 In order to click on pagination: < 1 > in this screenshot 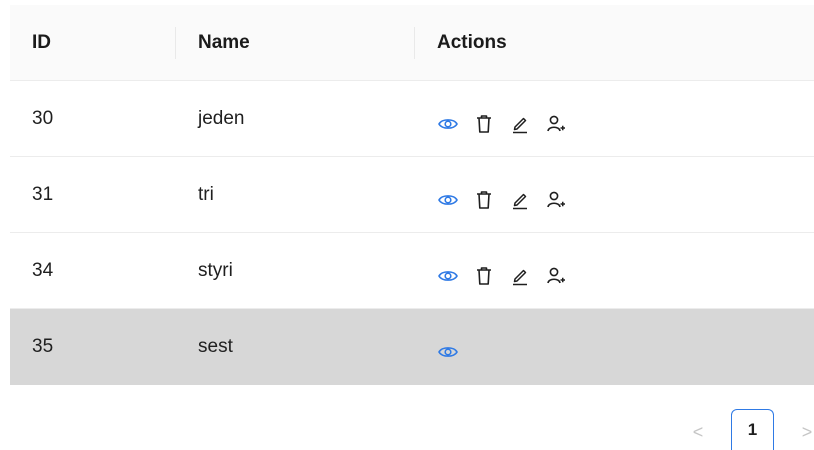, I will do `click(748, 429)`.